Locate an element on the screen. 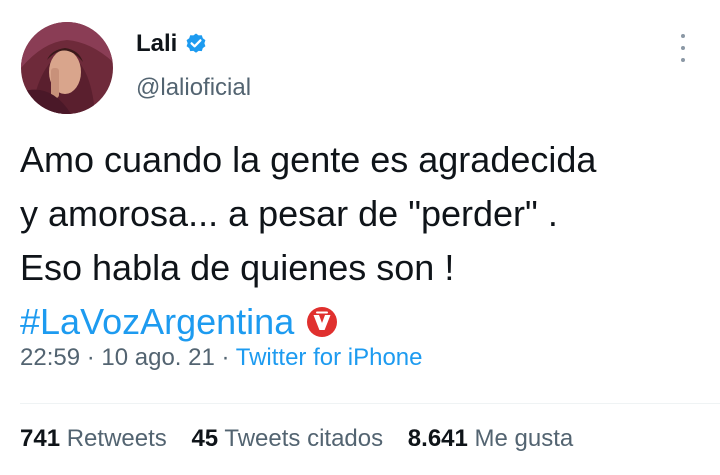 This screenshot has height=475, width=720. author-handle: @lalioficial is located at coordinates (193, 88).